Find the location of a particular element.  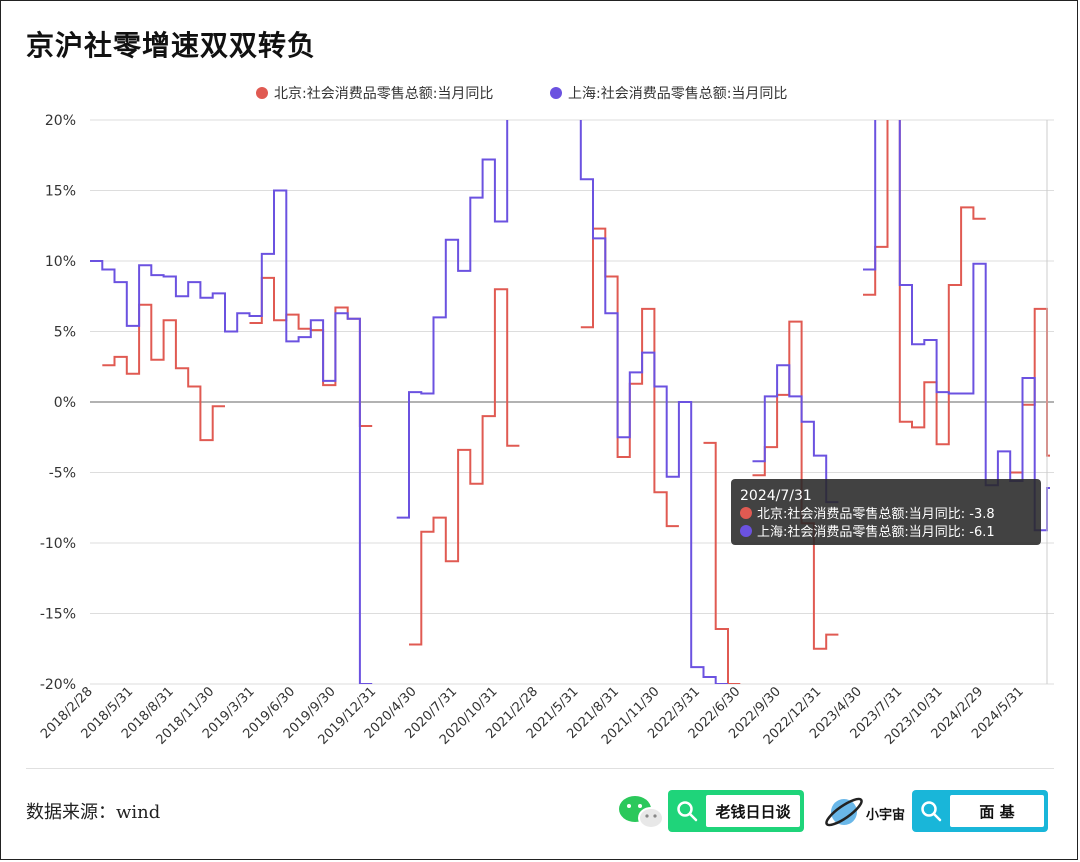

tooltip-marker-shanghai is located at coordinates (746, 531).